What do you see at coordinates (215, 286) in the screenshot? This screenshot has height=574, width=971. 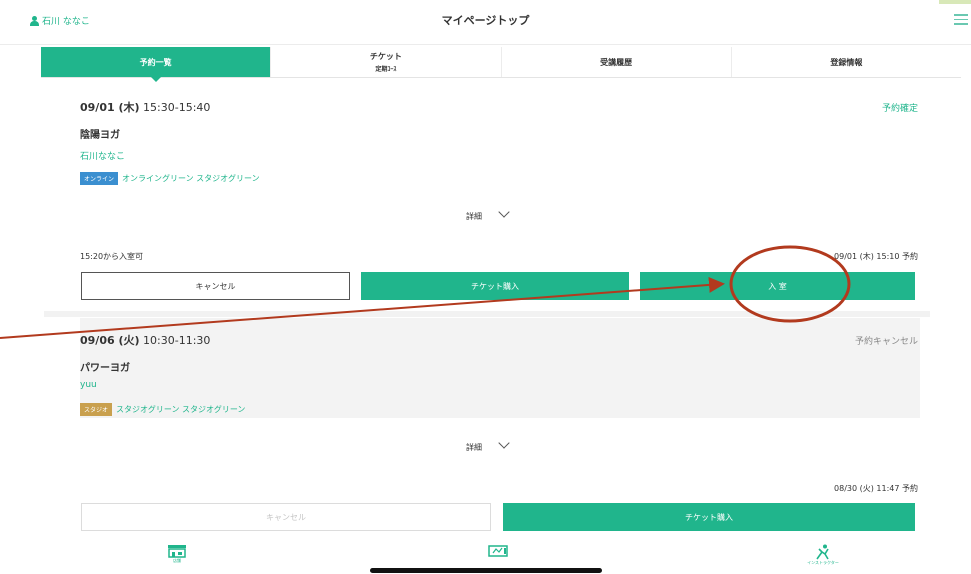 I see `cancel-button: キャンセル` at bounding box center [215, 286].